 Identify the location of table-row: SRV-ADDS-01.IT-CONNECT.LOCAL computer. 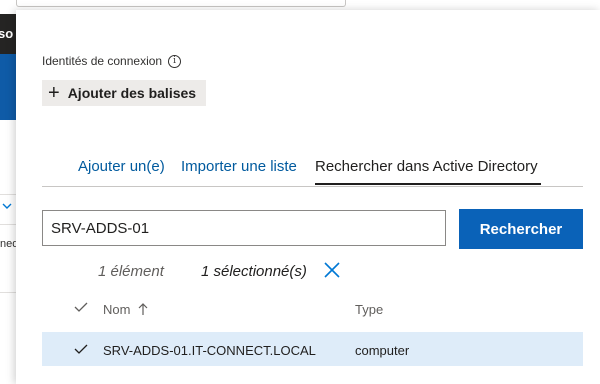
(312, 349).